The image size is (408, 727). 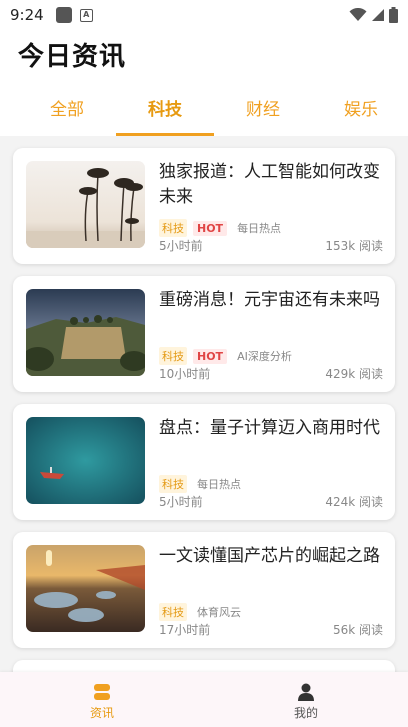 I want to click on article-tags: 科技 每日热点, so click(x=200, y=484).